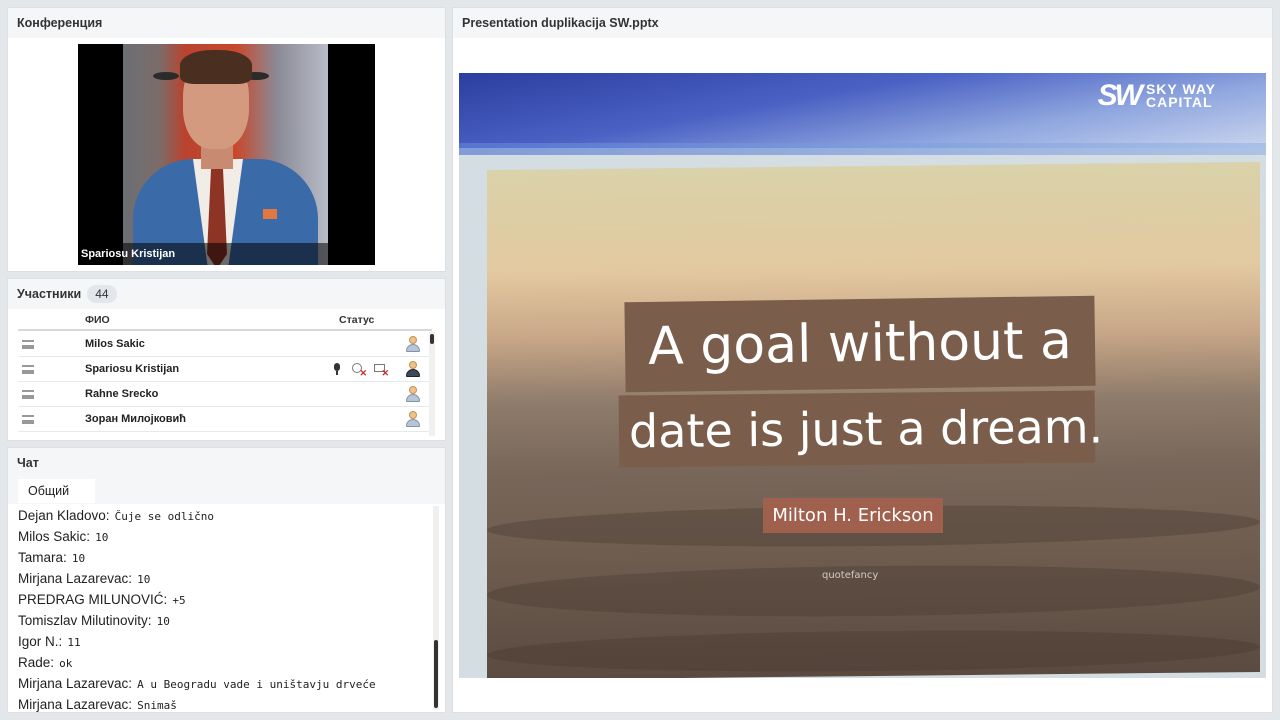  I want to click on participants-title: Участники, so click(49, 294).